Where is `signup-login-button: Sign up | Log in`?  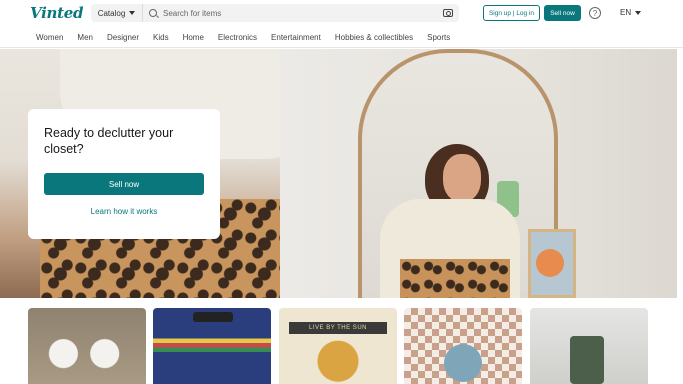
signup-login-button: Sign up | Log in is located at coordinates (511, 13).